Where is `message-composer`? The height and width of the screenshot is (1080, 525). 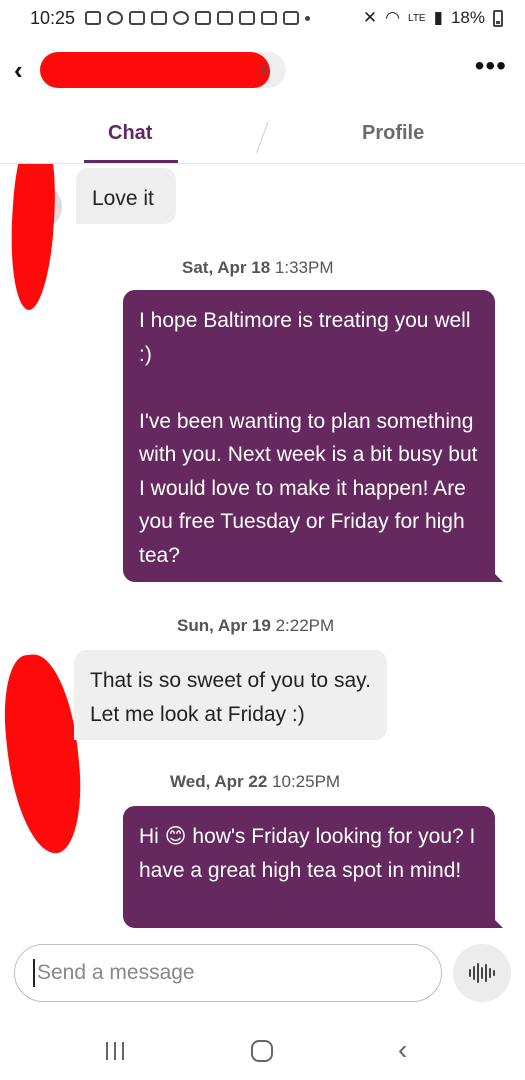
message-composer is located at coordinates (228, 973).